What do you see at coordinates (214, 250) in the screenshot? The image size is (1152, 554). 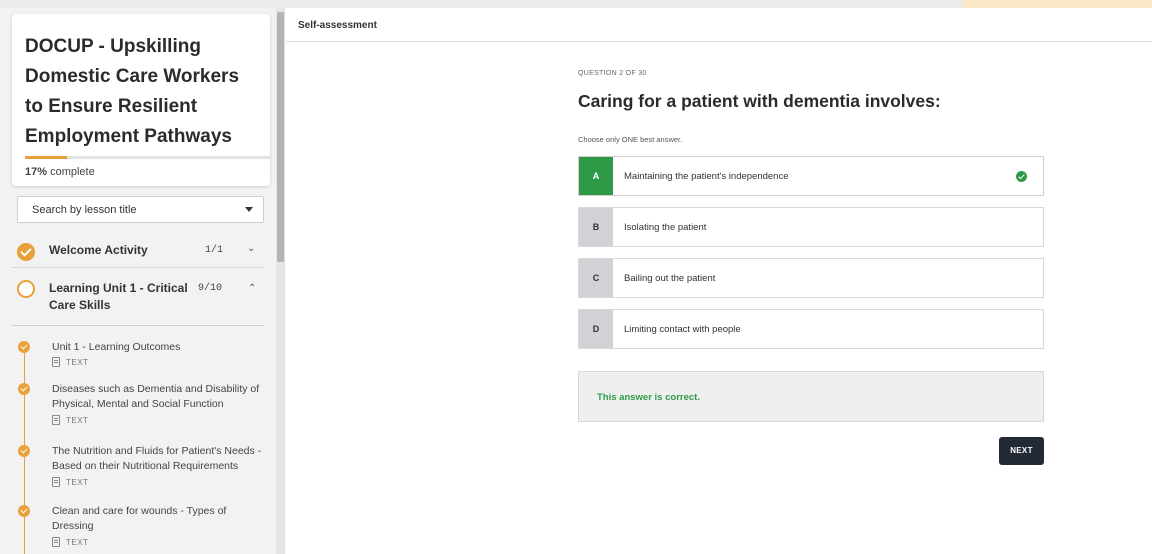 I see `unit-count: 1/1` at bounding box center [214, 250].